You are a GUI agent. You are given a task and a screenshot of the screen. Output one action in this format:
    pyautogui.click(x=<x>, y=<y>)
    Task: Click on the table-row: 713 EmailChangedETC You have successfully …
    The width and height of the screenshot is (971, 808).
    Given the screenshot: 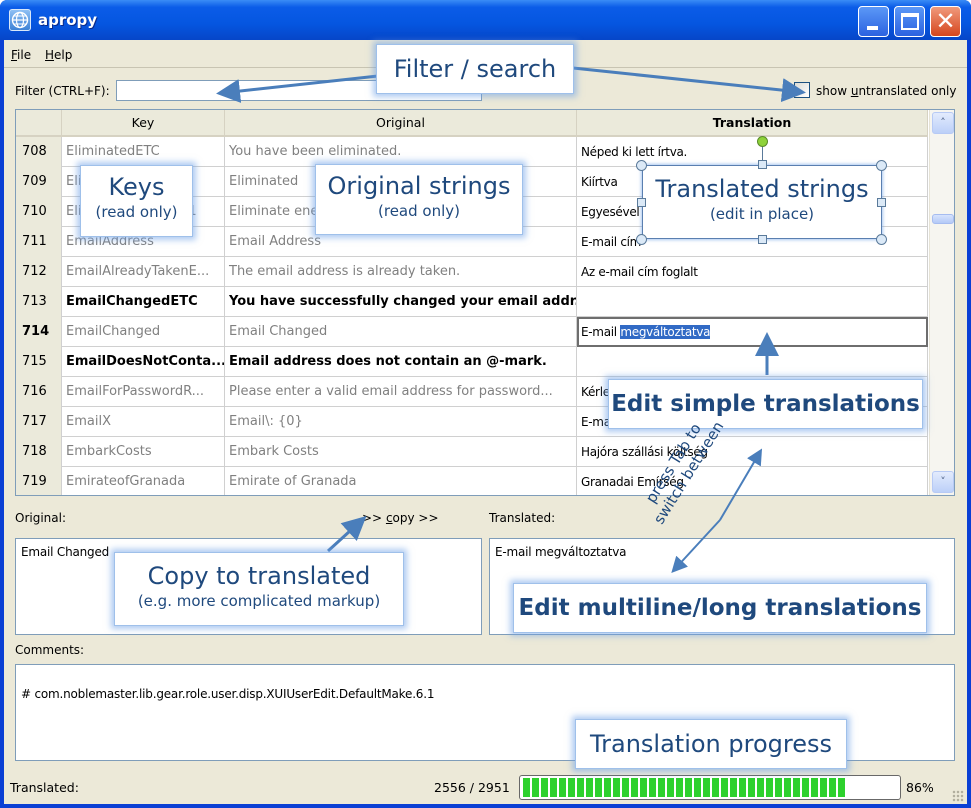 What is the action you would take?
    pyautogui.click(x=472, y=302)
    